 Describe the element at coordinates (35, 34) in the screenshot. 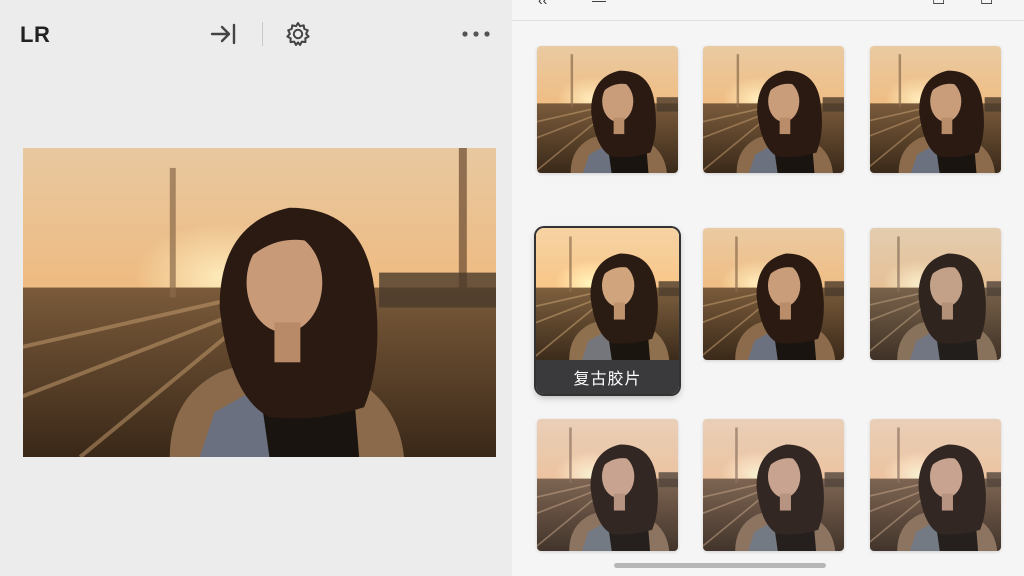

I see `app-title: LR` at that location.